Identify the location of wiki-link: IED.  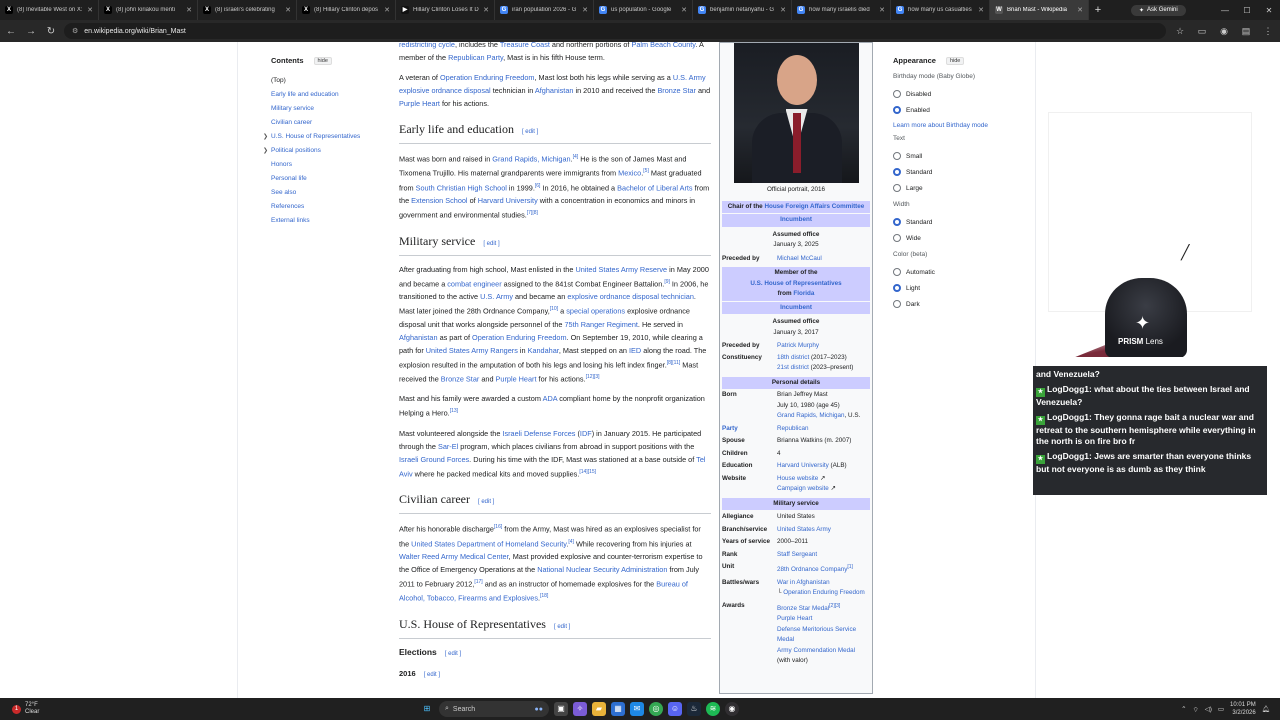
(635, 350).